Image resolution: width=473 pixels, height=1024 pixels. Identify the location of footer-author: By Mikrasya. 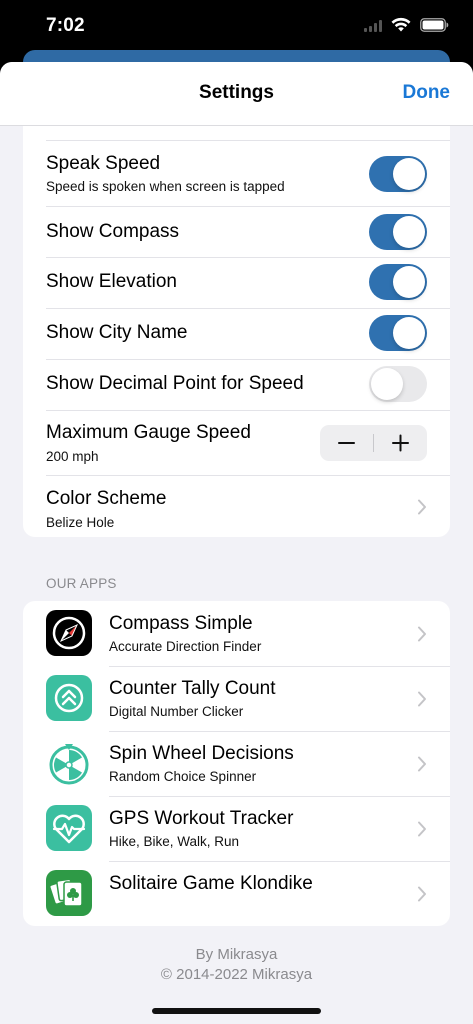
(236, 954).